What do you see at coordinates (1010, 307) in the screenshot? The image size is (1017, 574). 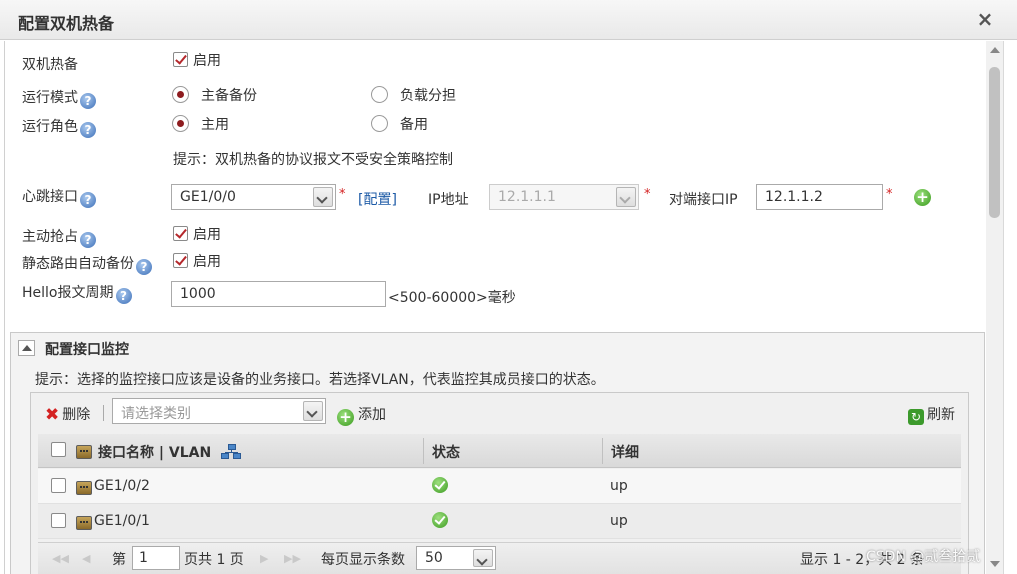 I see `window-edge` at bounding box center [1010, 307].